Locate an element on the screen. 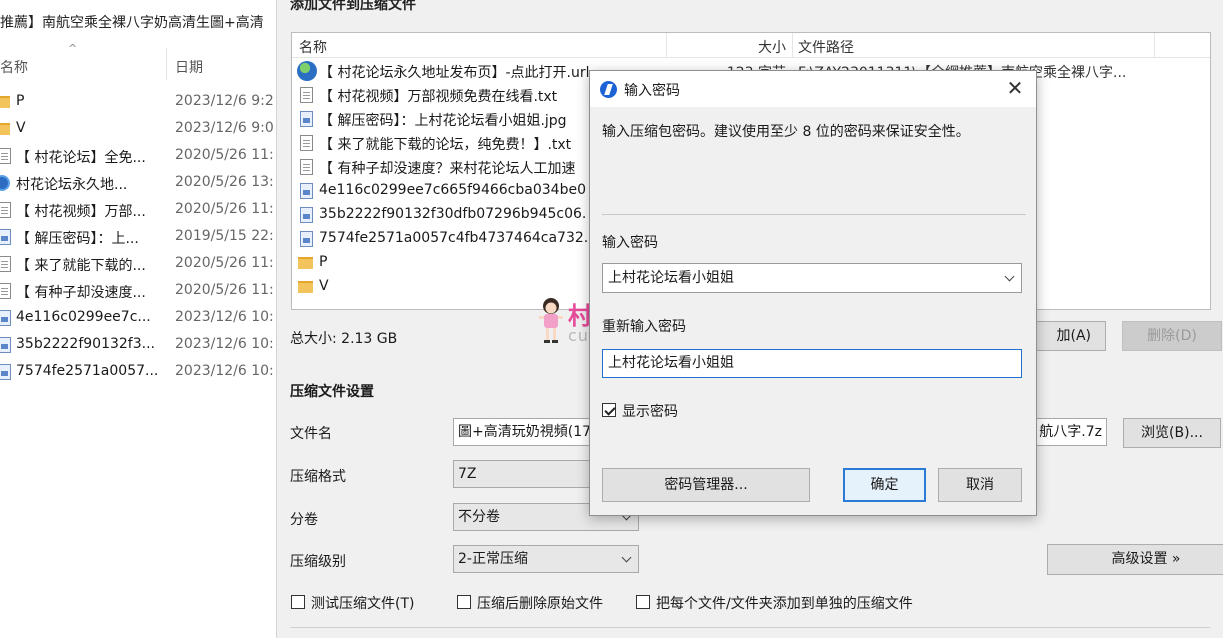 The width and height of the screenshot is (1223, 638). explorer-row-name: V is located at coordinates (21, 128).